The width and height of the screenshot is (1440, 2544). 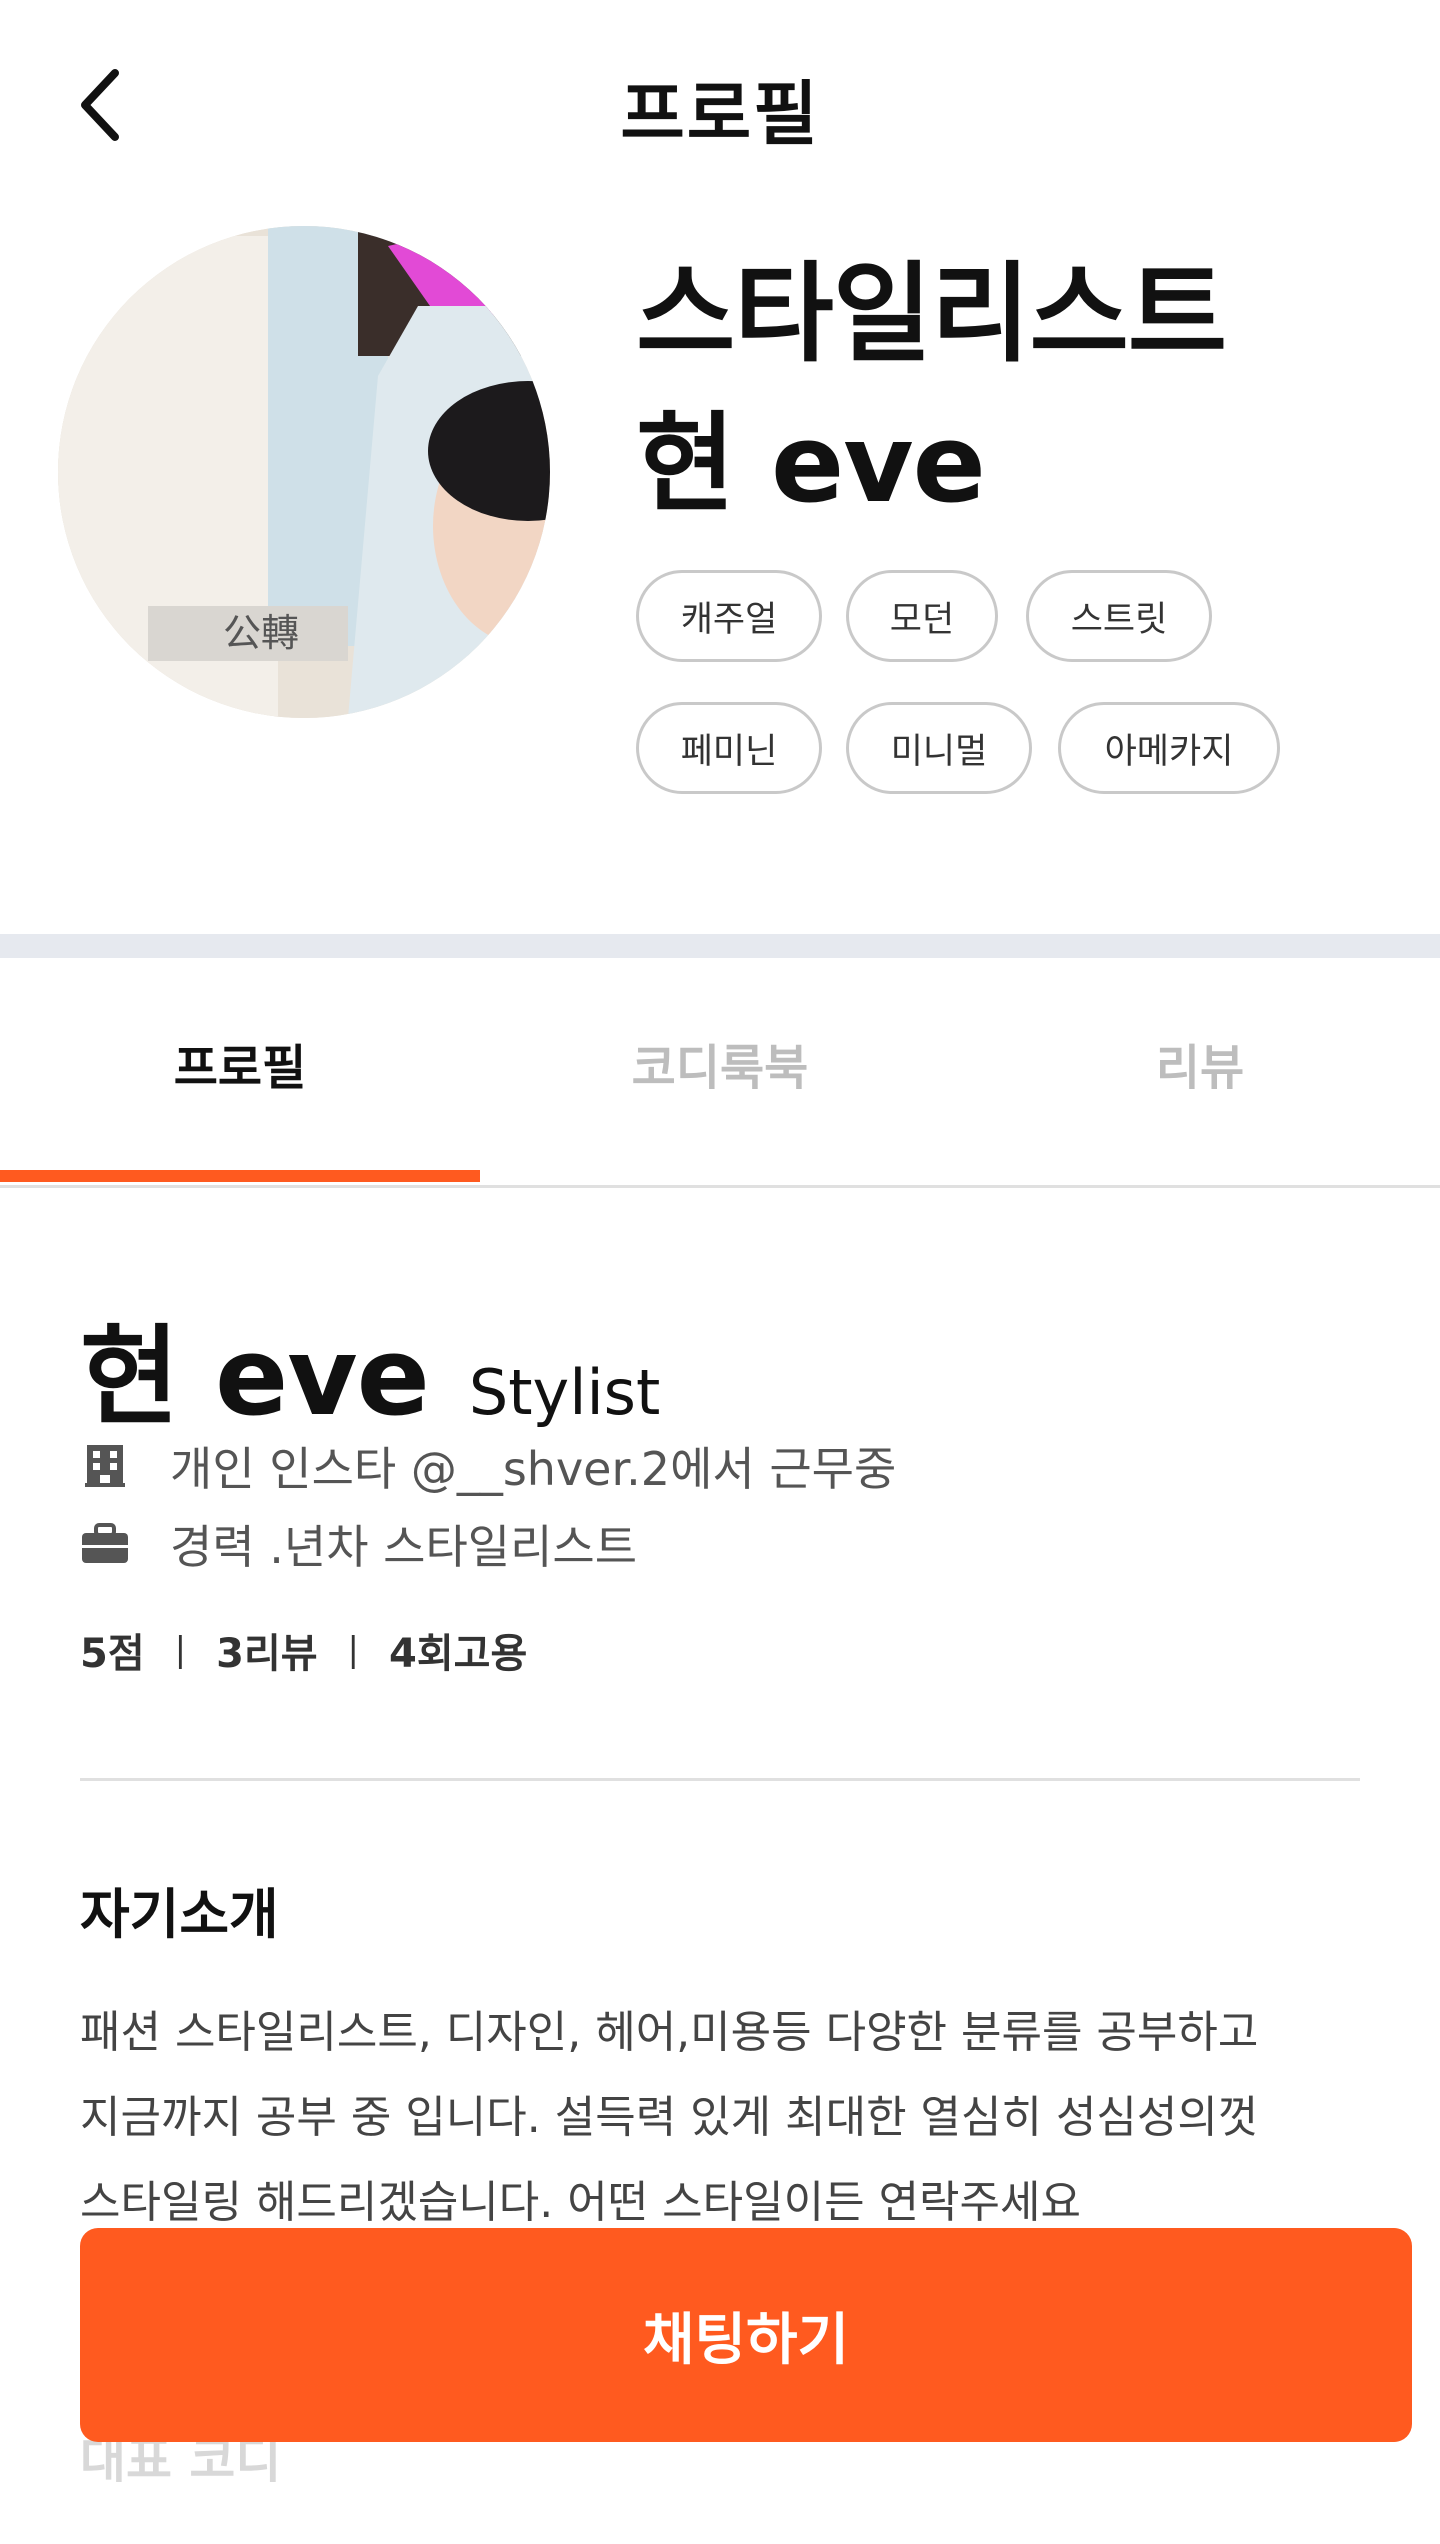 What do you see at coordinates (533, 1469) in the screenshot?
I see `workplace-text: 개인 인스타 @__shver.2에서 근무중` at bounding box center [533, 1469].